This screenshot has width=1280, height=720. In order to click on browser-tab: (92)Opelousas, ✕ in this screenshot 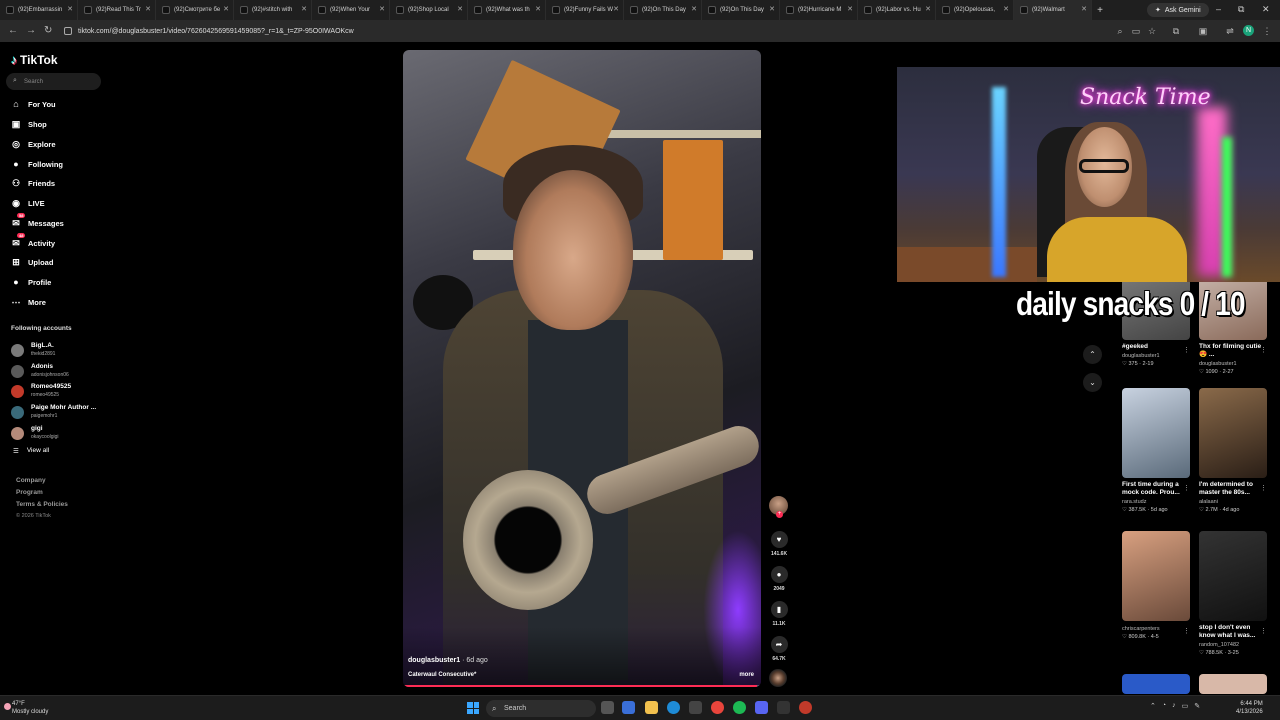, I will do `click(975, 10)`.